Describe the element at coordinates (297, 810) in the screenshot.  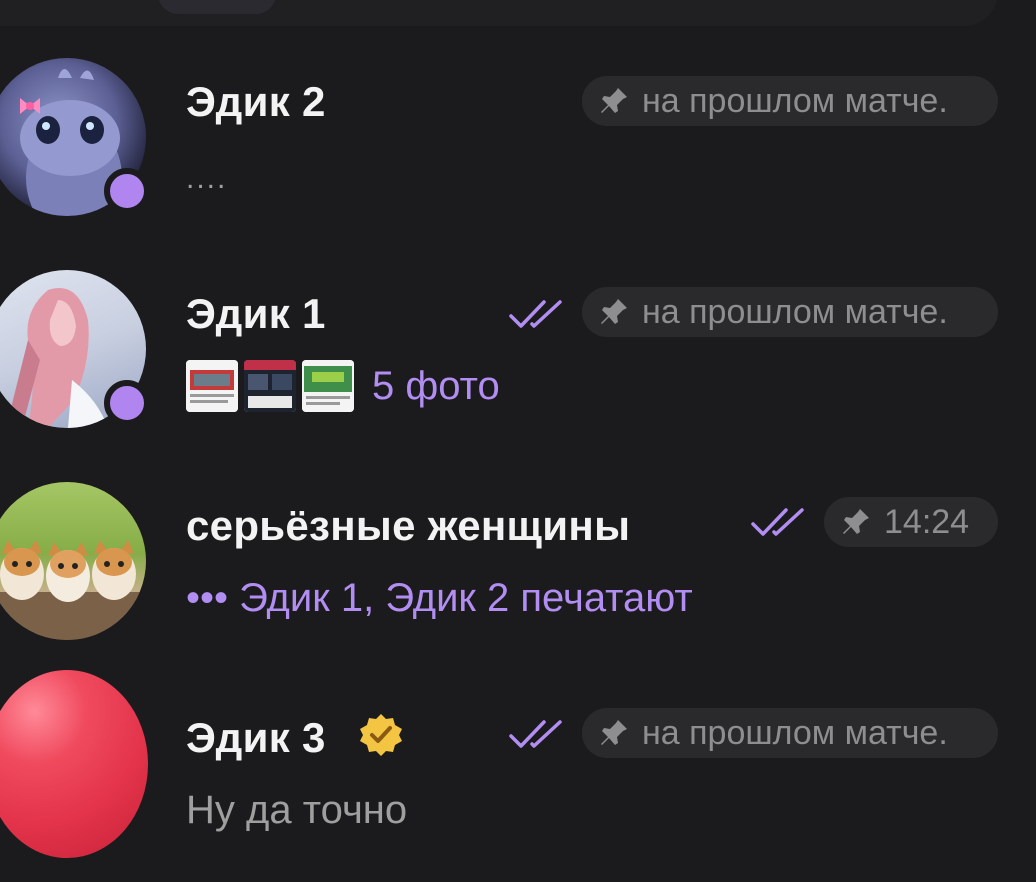
I see `chat-preview: Ну да точно` at that location.